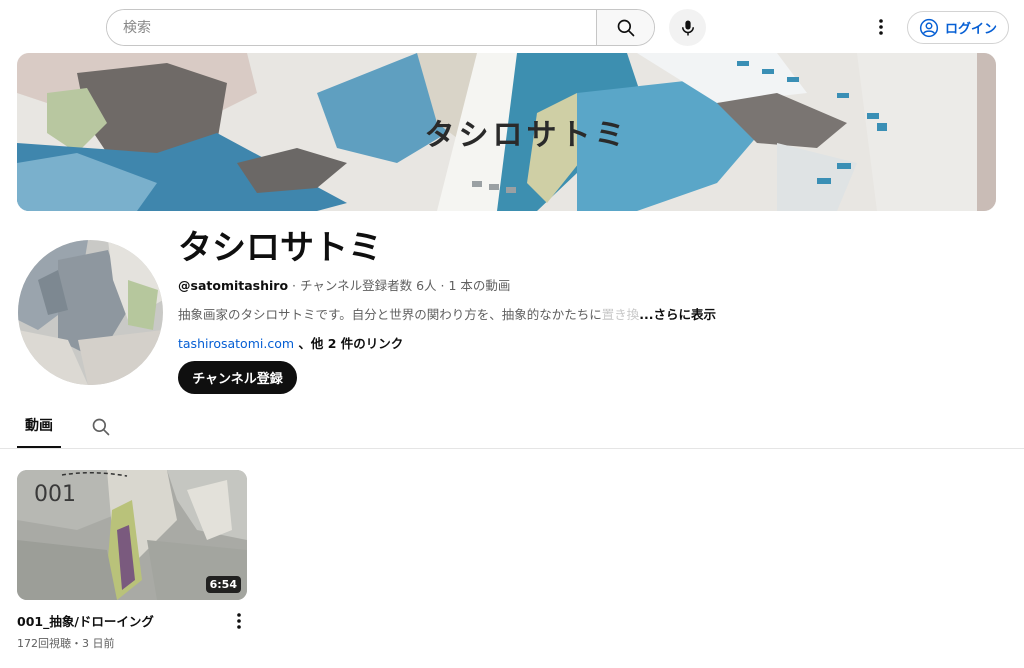 The height and width of the screenshot is (668, 1024). I want to click on channel-handle: @satomitashiro, so click(233, 285).